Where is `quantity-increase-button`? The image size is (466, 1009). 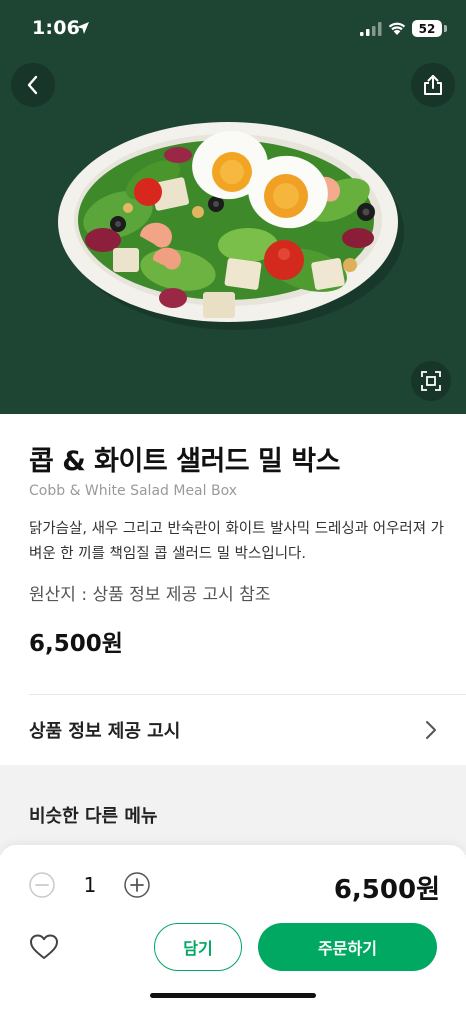
quantity-increase-button is located at coordinates (137, 885).